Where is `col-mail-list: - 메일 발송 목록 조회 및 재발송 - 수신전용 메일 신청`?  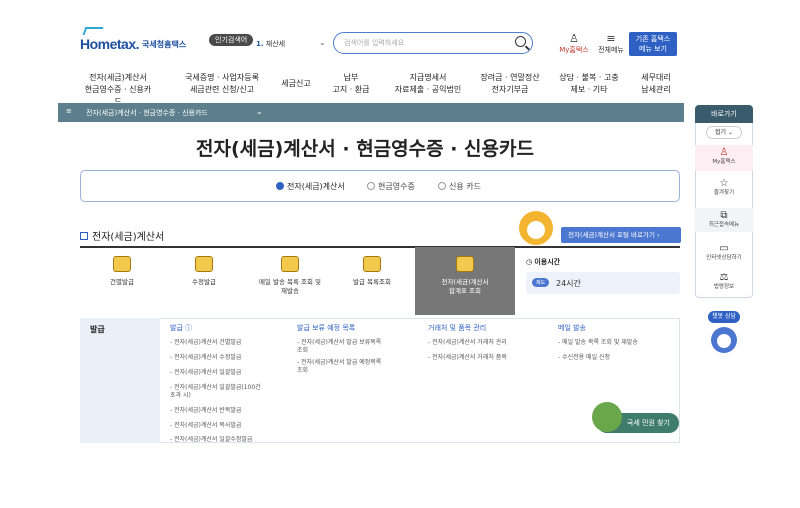 col-mail-list: - 메일 발송 목록 조회 및 재발송 - 수신전용 메일 신청 is located at coordinates (618, 350).